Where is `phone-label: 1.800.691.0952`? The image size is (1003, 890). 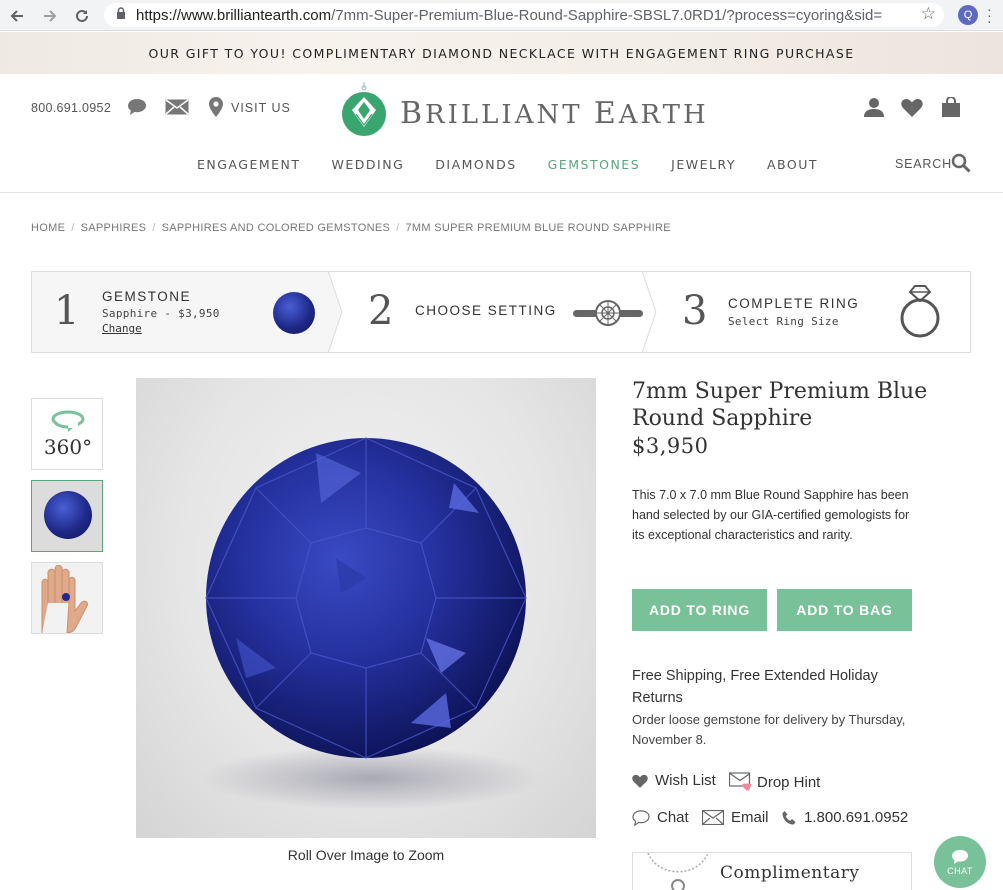
phone-label: 1.800.691.0952 is located at coordinates (856, 817).